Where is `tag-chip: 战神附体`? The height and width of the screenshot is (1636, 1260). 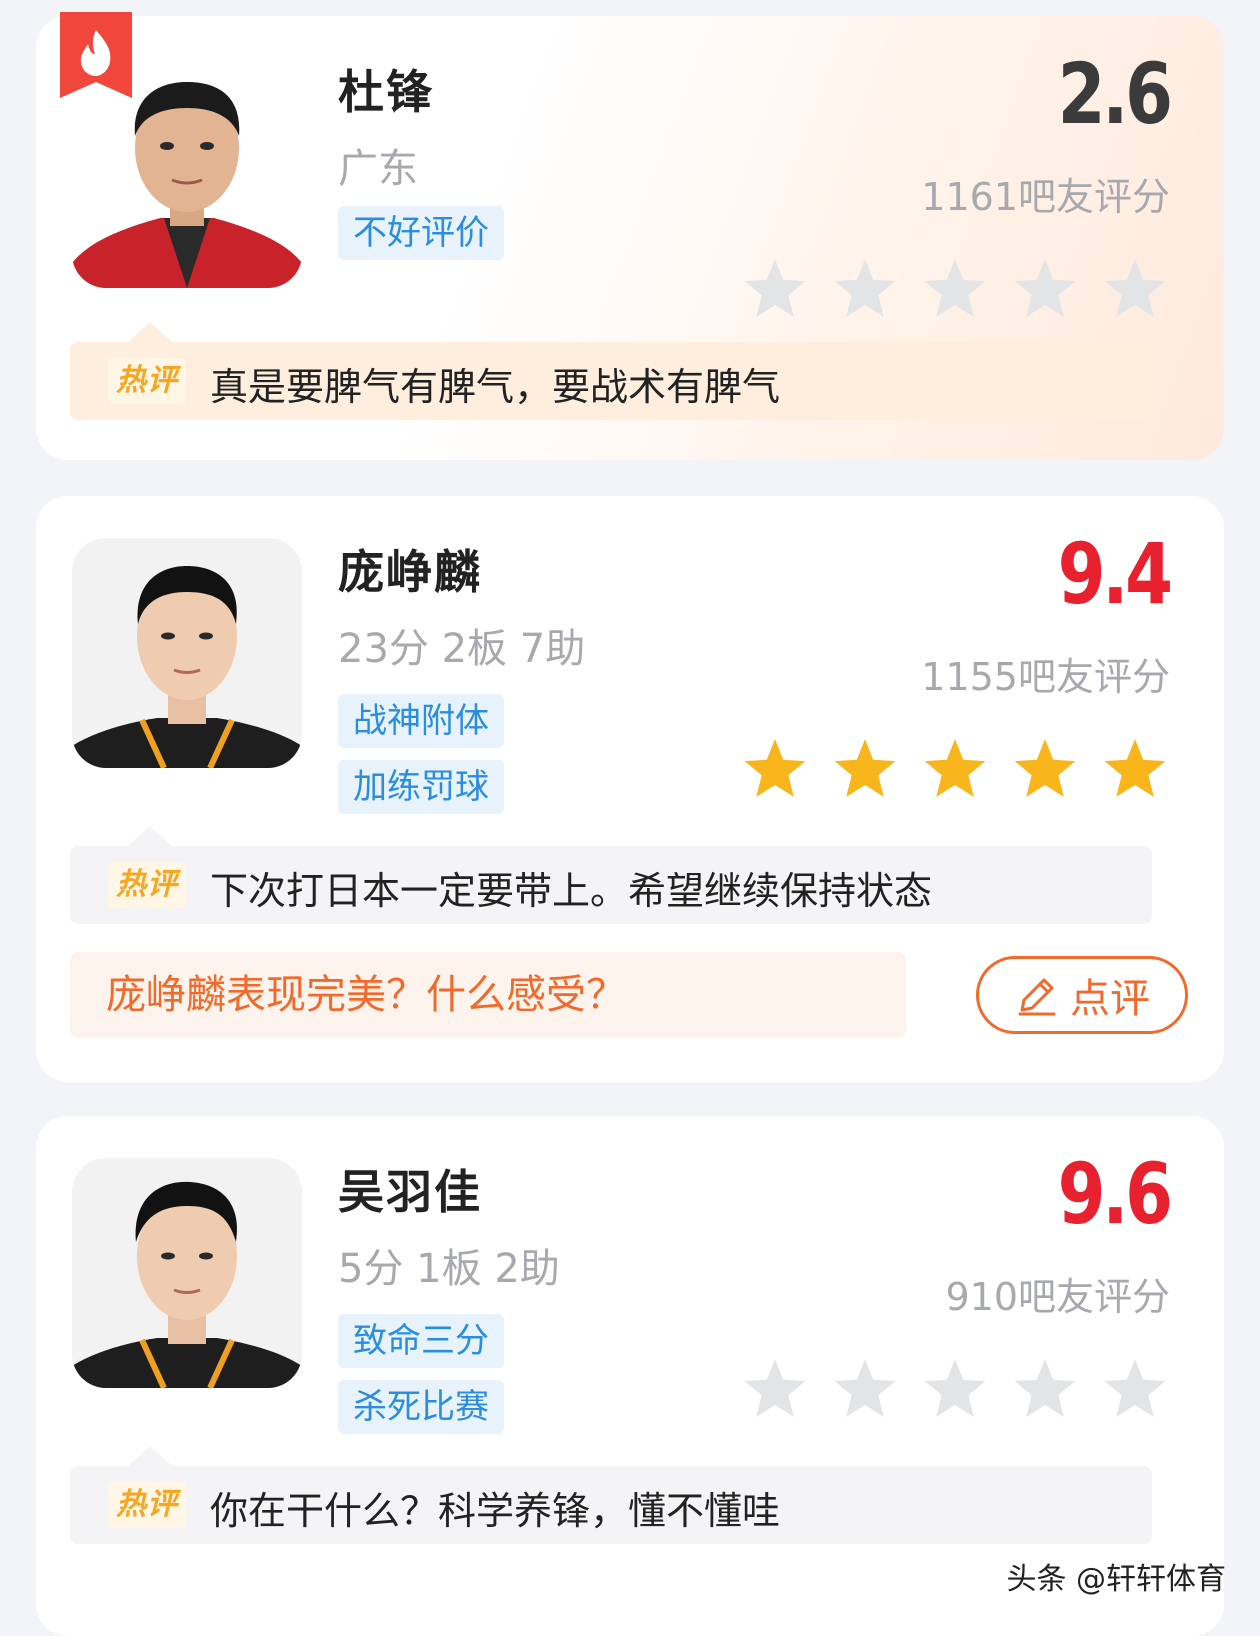 tag-chip: 战神附体 is located at coordinates (421, 721).